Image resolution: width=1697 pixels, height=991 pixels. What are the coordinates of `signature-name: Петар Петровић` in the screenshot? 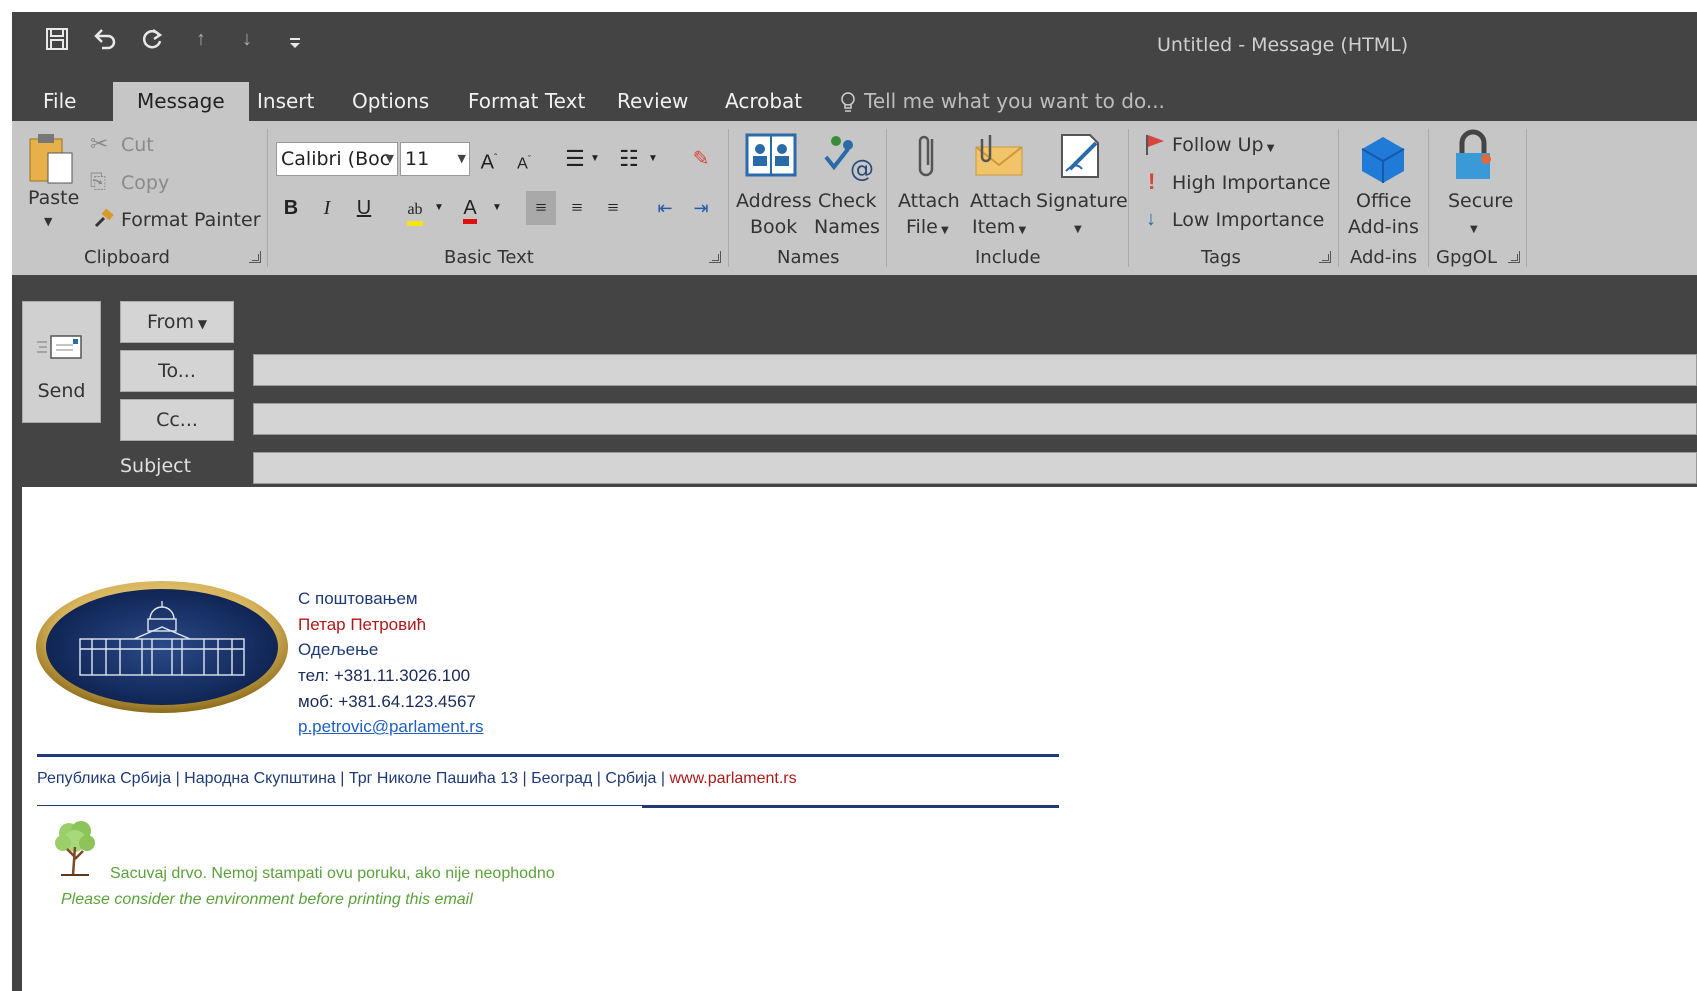 It's located at (362, 624).